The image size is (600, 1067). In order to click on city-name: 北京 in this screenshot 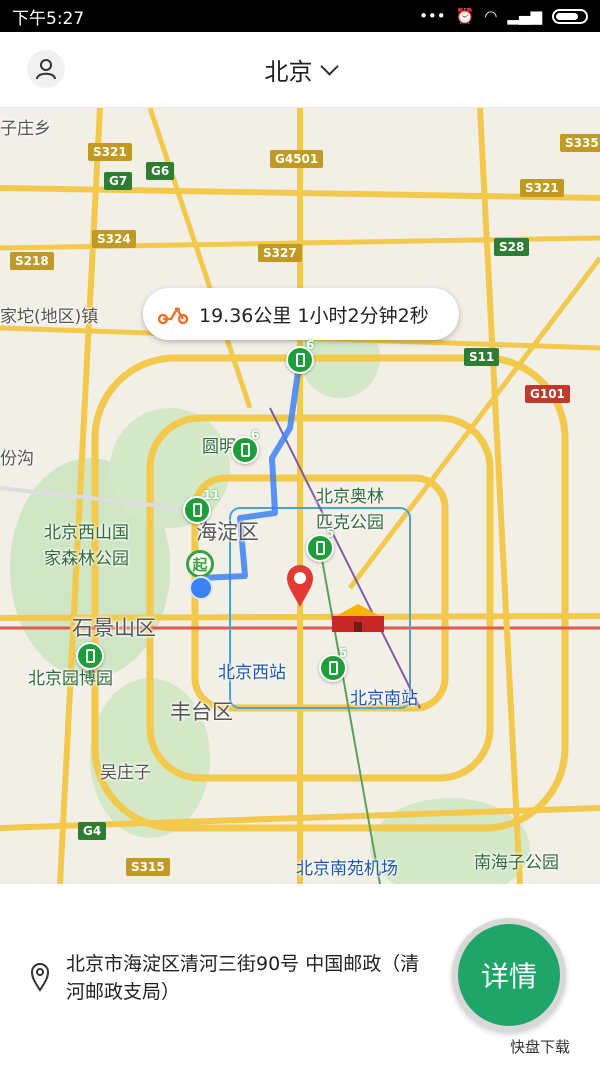, I will do `click(288, 72)`.